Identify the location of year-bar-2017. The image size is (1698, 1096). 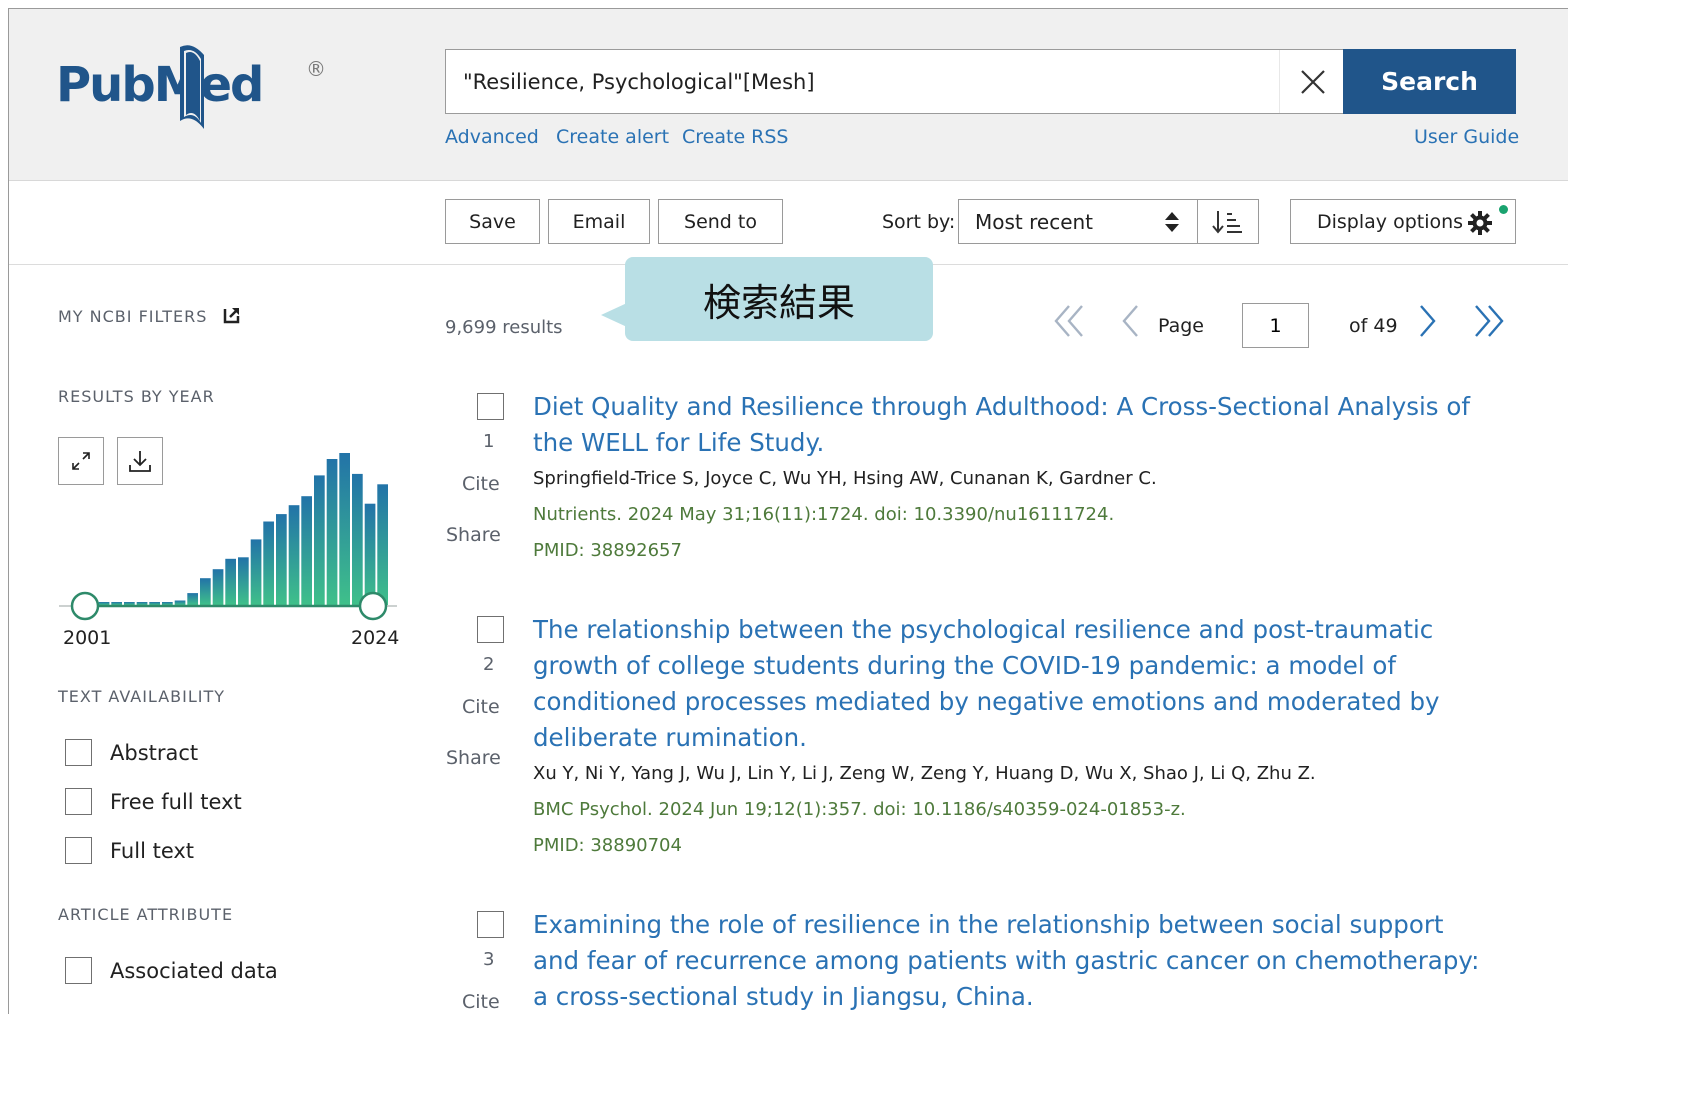
(294, 555).